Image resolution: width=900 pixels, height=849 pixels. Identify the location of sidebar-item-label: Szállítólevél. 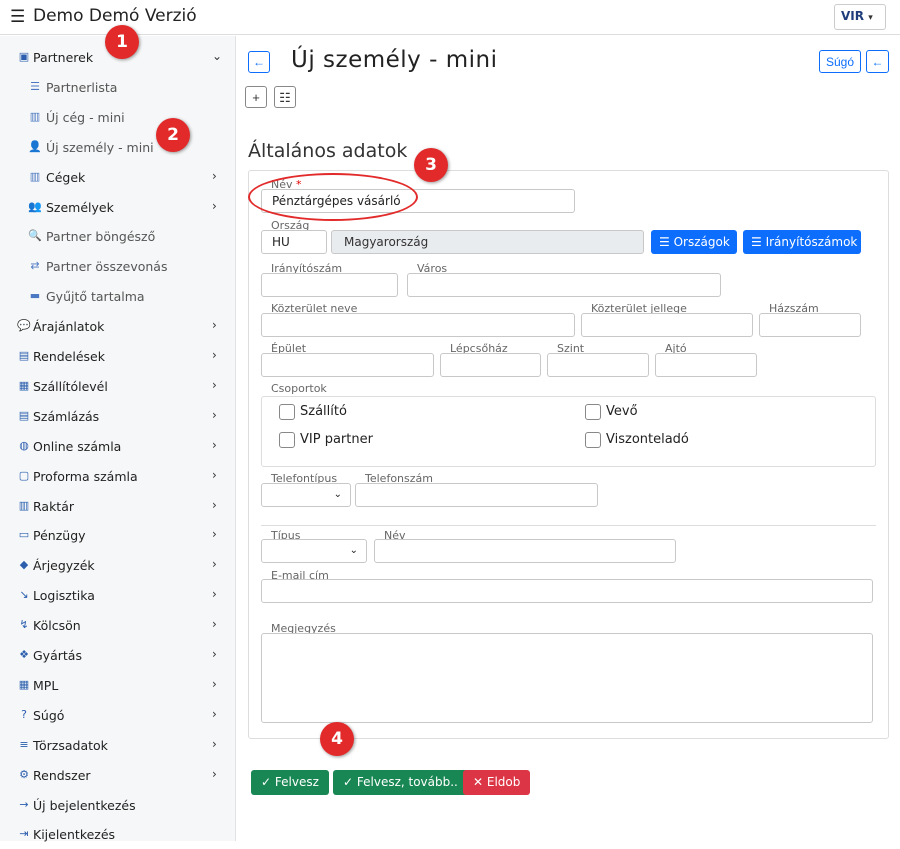
(70, 386).